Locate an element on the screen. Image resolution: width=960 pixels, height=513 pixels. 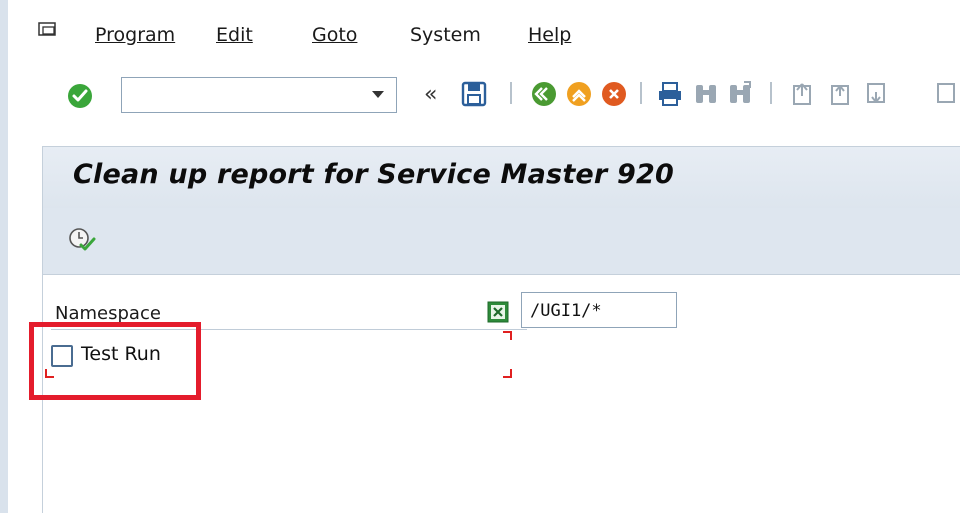
save-icon is located at coordinates (474, 94).